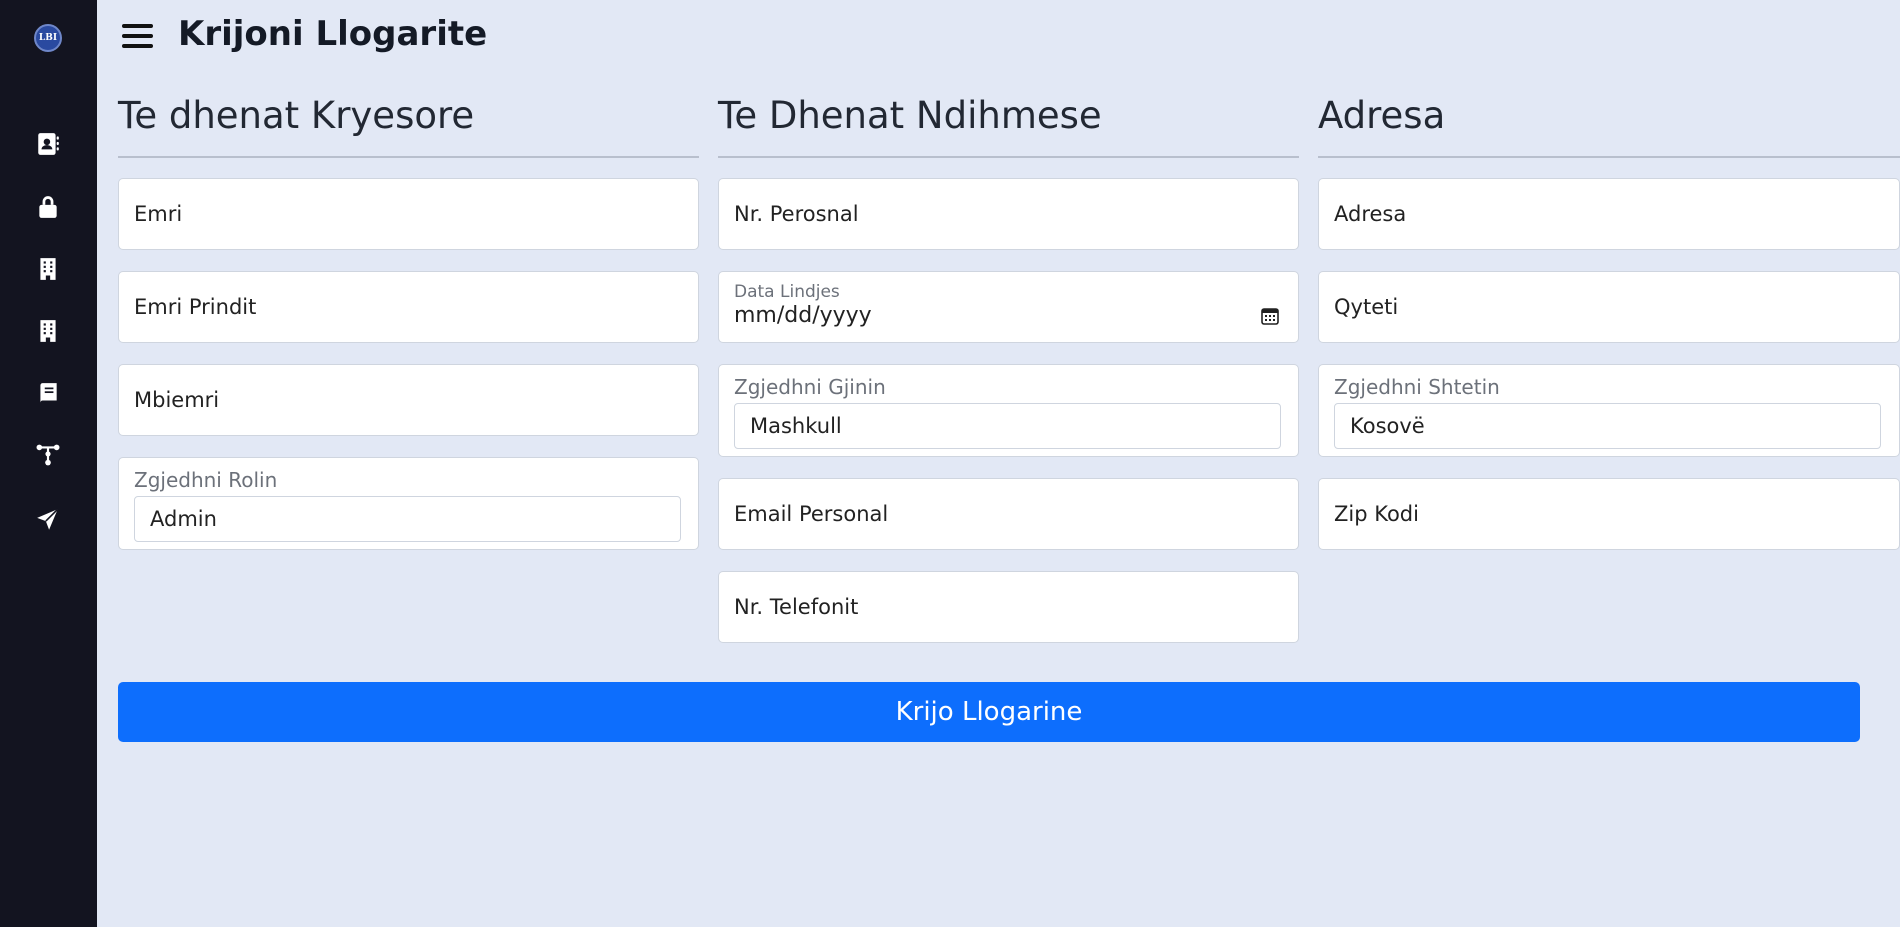 This screenshot has height=927, width=1900. I want to click on country-select-group: Zgjedhni Shtetin Kosovë, so click(1609, 410).